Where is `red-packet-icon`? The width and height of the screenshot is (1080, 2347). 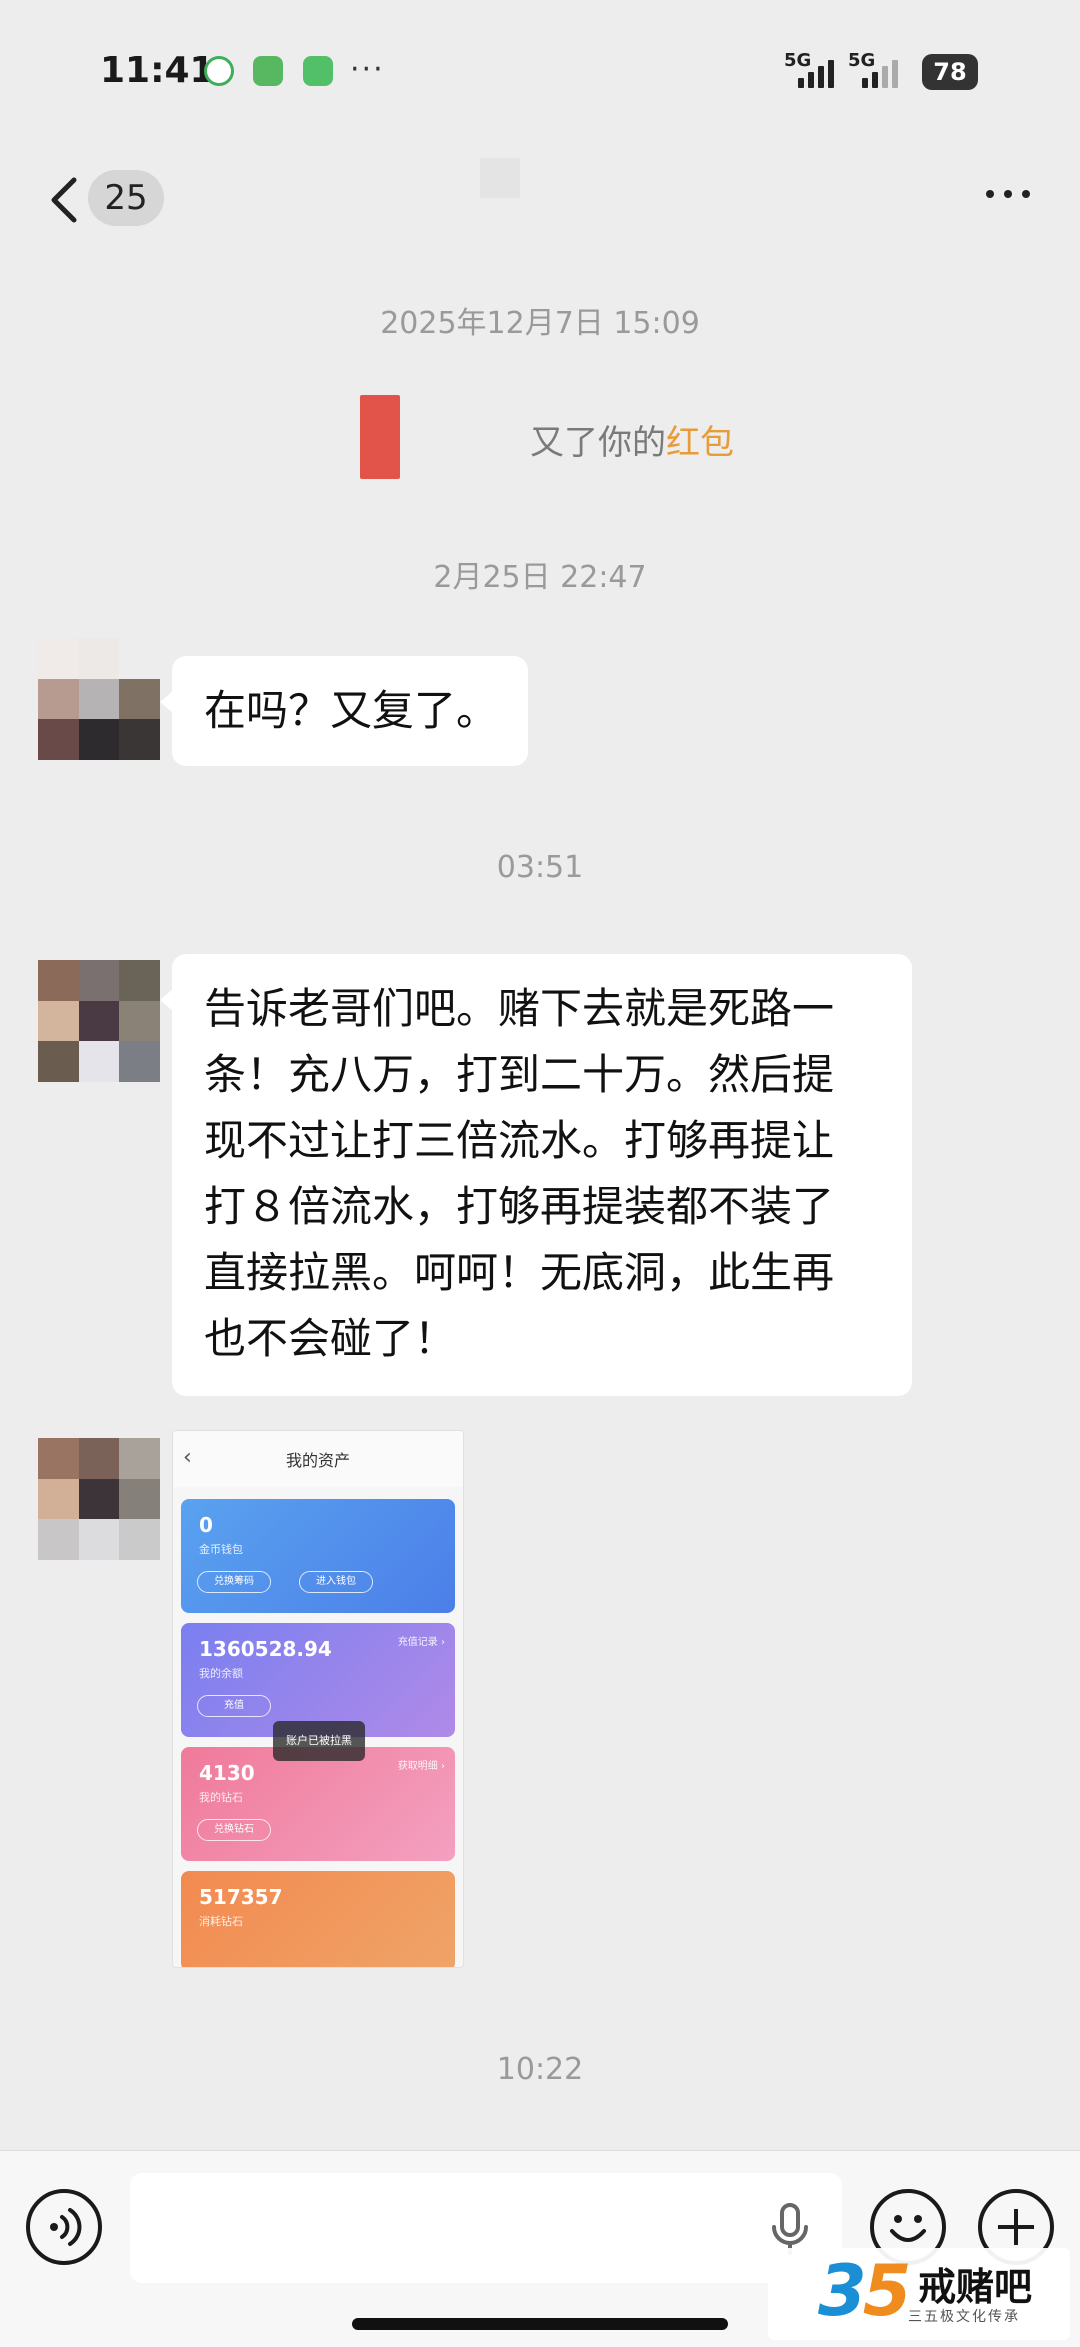
red-packet-icon is located at coordinates (380, 437).